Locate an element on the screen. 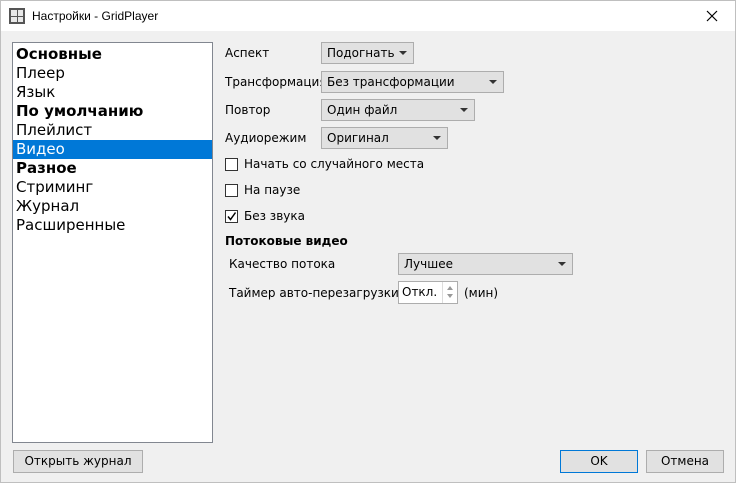  spin-buttons is located at coordinates (449, 292).